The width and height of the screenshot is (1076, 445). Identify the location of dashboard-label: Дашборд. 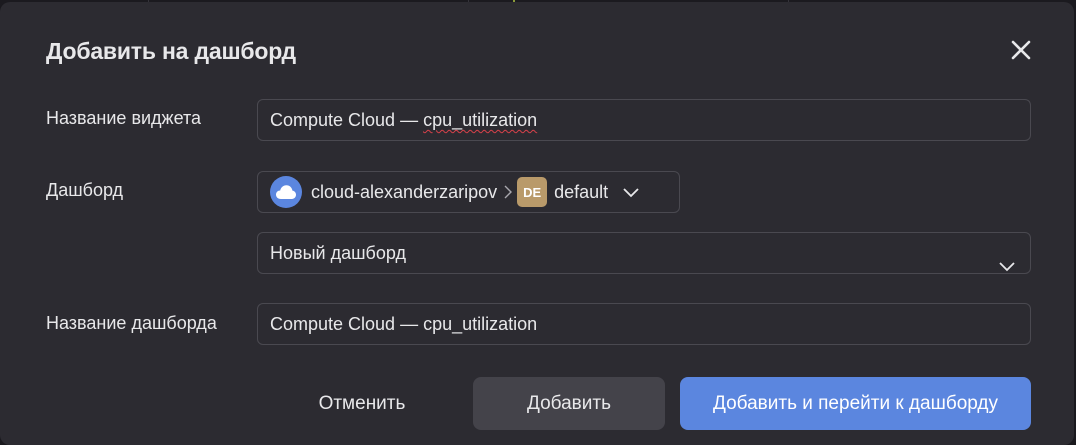
(85, 190).